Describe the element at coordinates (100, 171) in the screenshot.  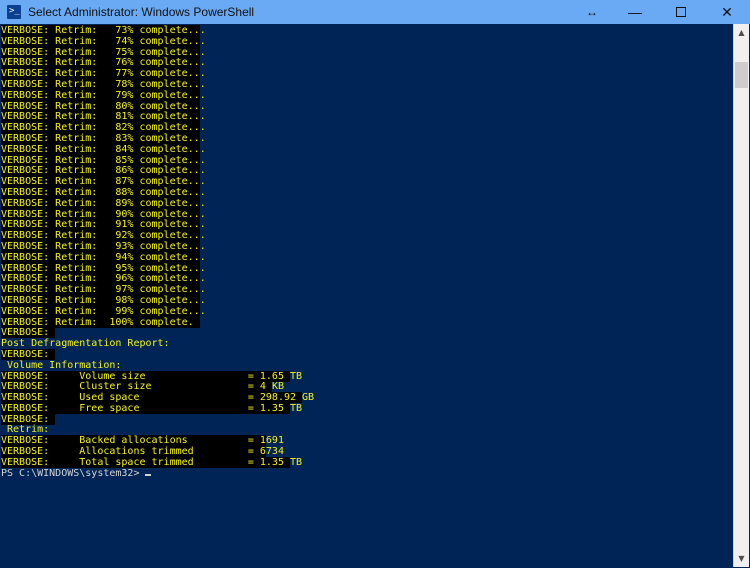
I see `console-line-text: VERBOSE: Retrim: 86% complete..` at that location.